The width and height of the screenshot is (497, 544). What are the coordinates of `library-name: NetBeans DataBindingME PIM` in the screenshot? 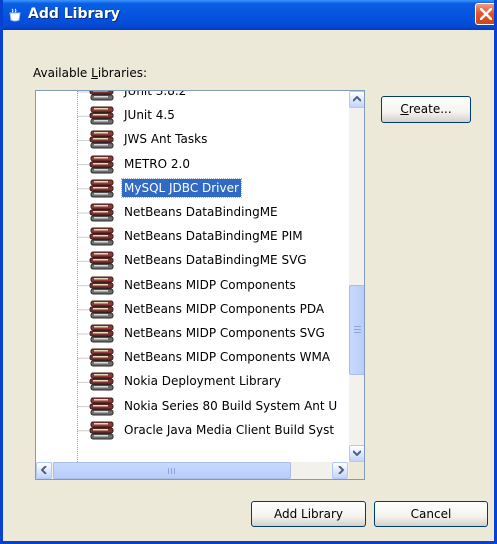 It's located at (213, 236).